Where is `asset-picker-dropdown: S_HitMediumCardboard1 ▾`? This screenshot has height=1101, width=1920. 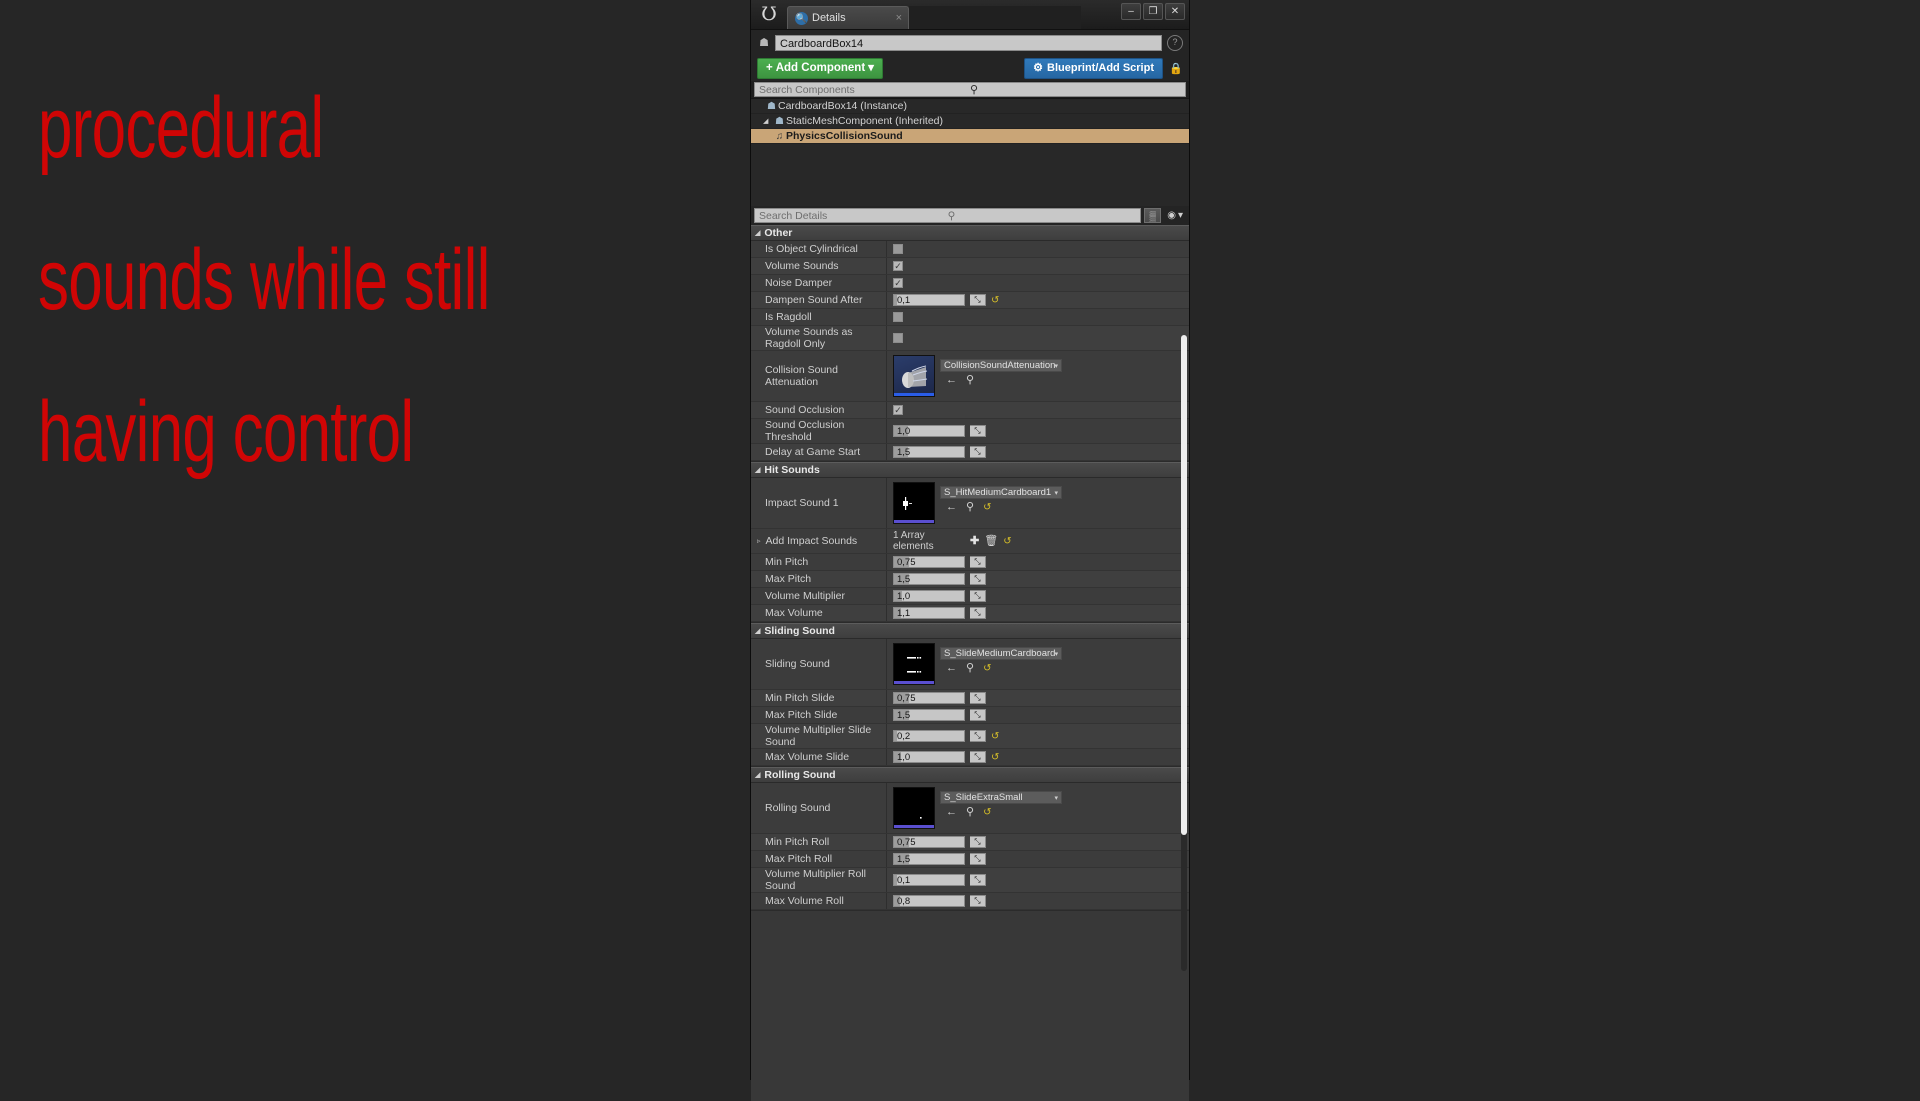
asset-picker-dropdown: S_HitMediumCardboard1 ▾ is located at coordinates (1001, 492).